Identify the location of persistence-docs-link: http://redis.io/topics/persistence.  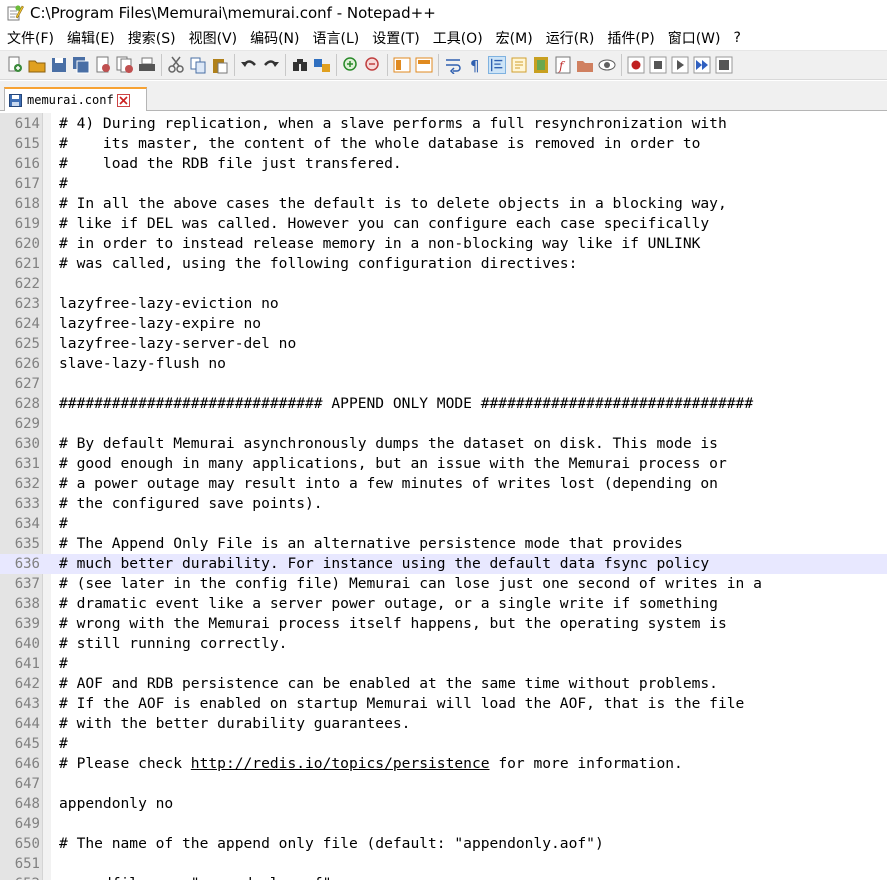
(340, 763).